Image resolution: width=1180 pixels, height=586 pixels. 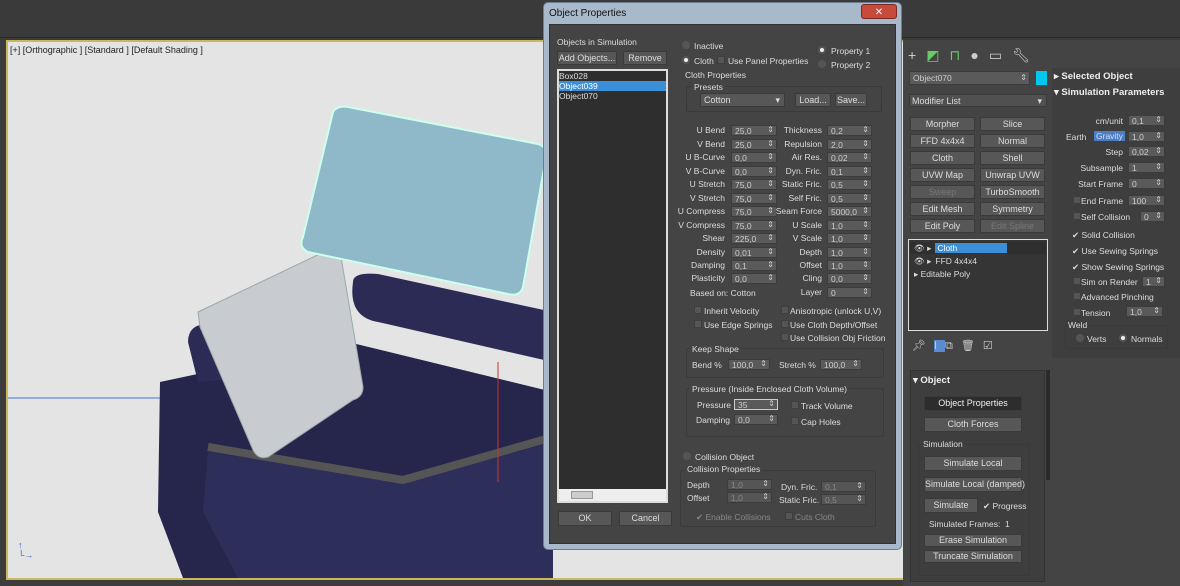 I want to click on normals-radio, so click(x=1123, y=338).